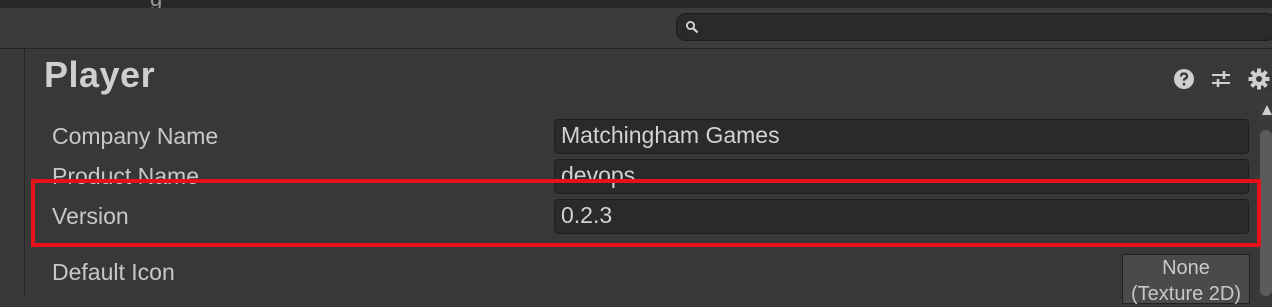  What do you see at coordinates (1259, 79) in the screenshot?
I see `settings-icon` at bounding box center [1259, 79].